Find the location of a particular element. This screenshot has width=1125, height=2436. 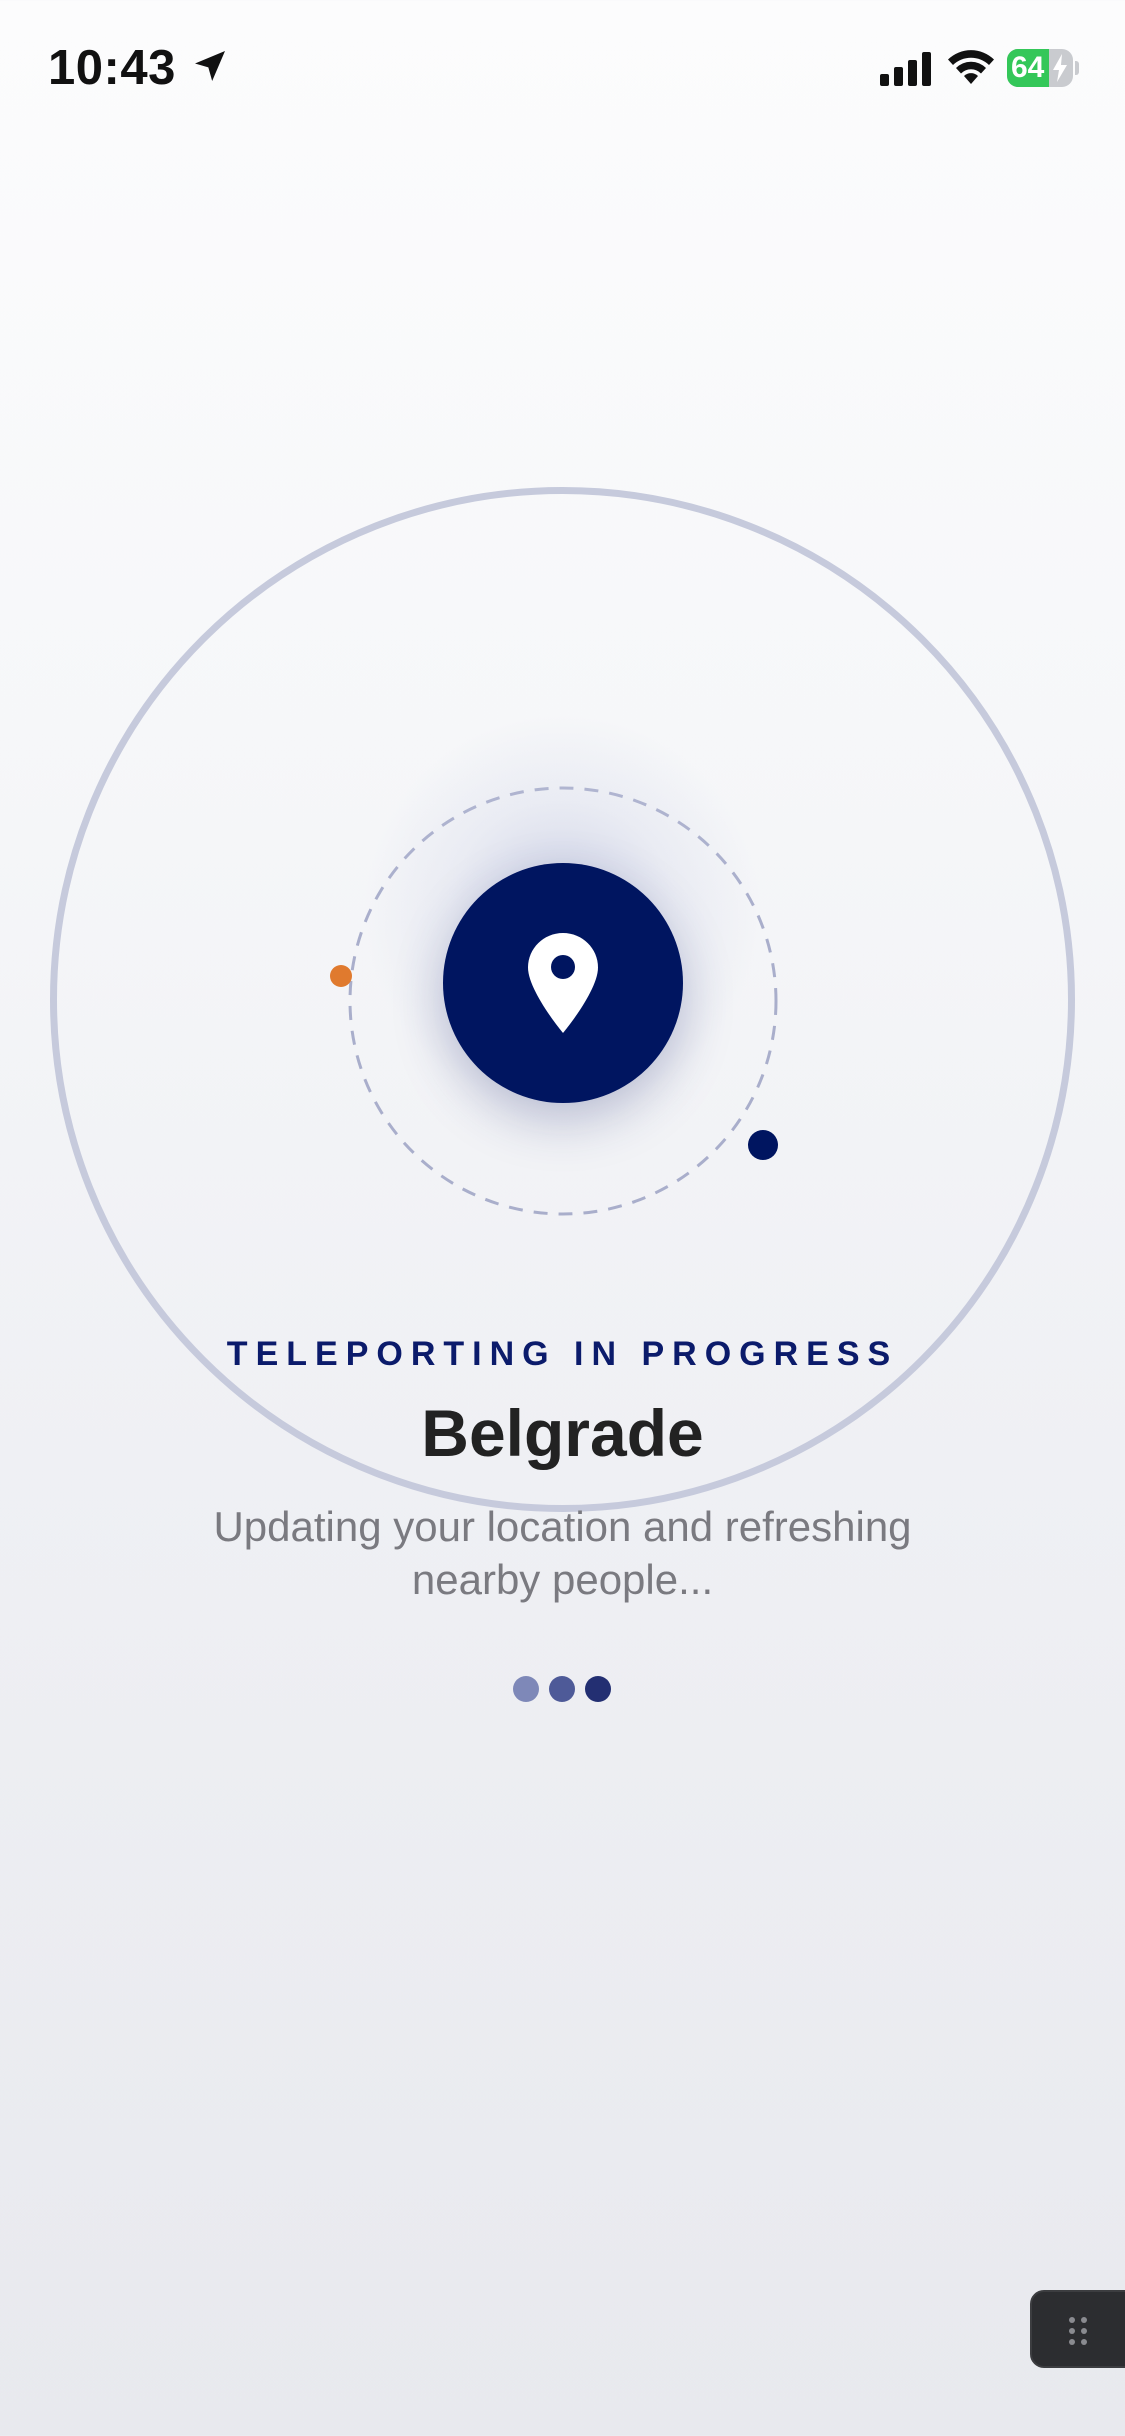

drag-grip-icon is located at coordinates (1078, 2331).